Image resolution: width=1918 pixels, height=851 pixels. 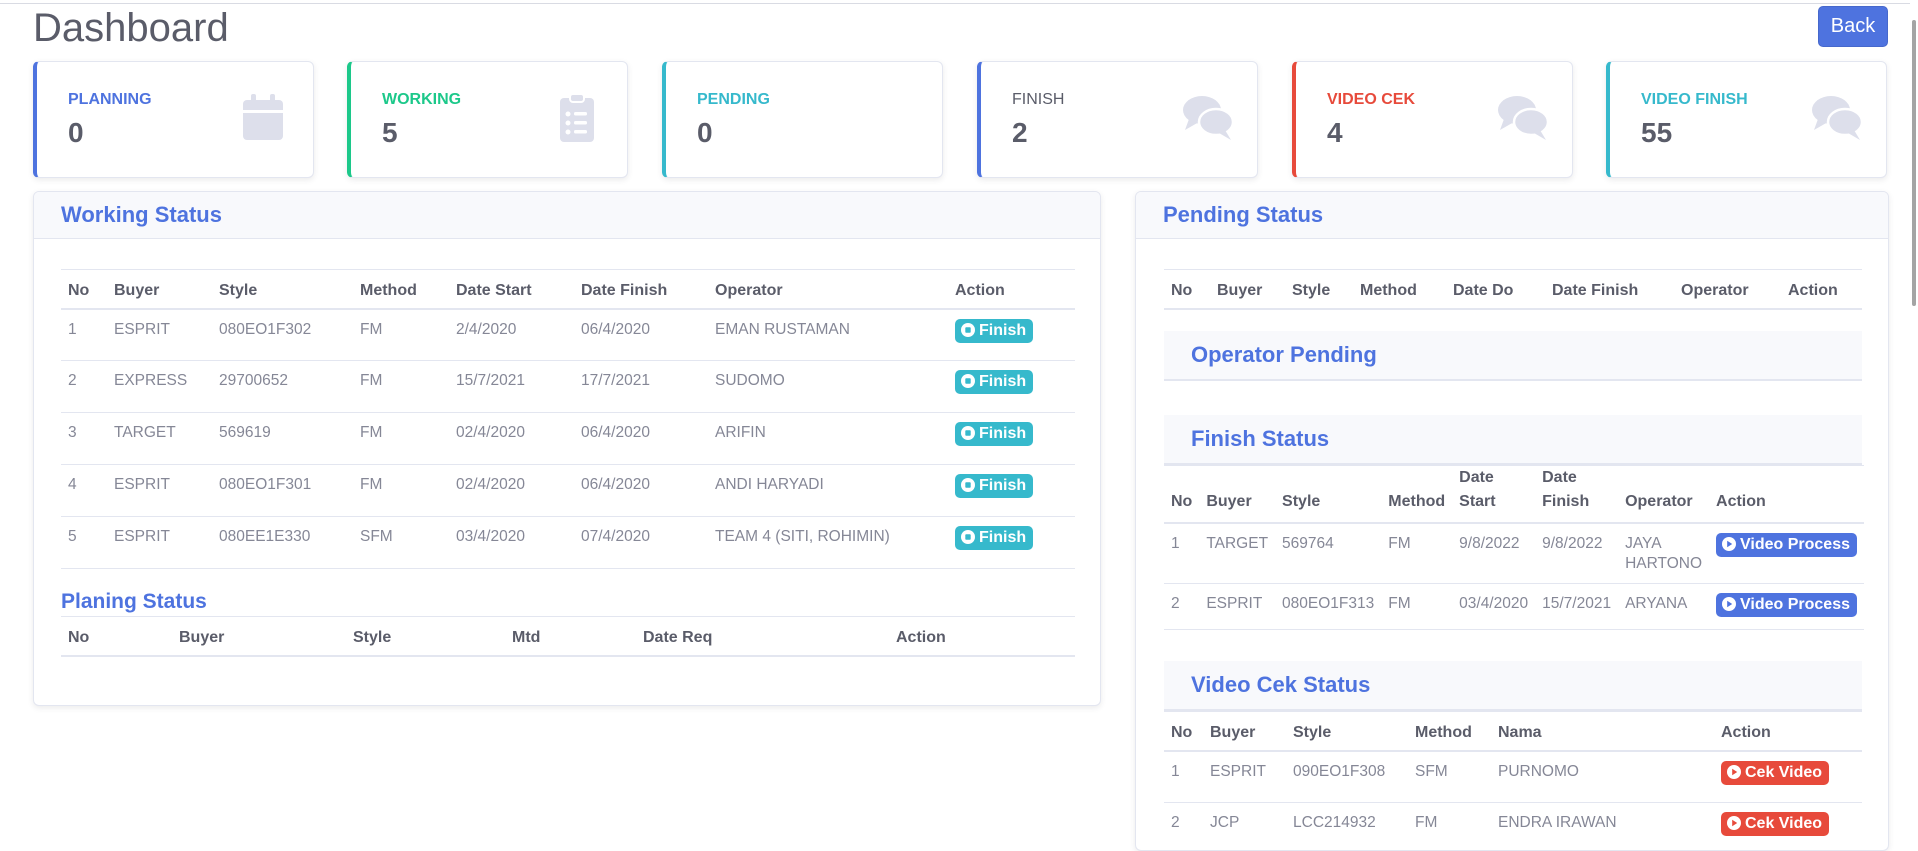 I want to click on table-cell: 29700652, so click(x=282, y=387).